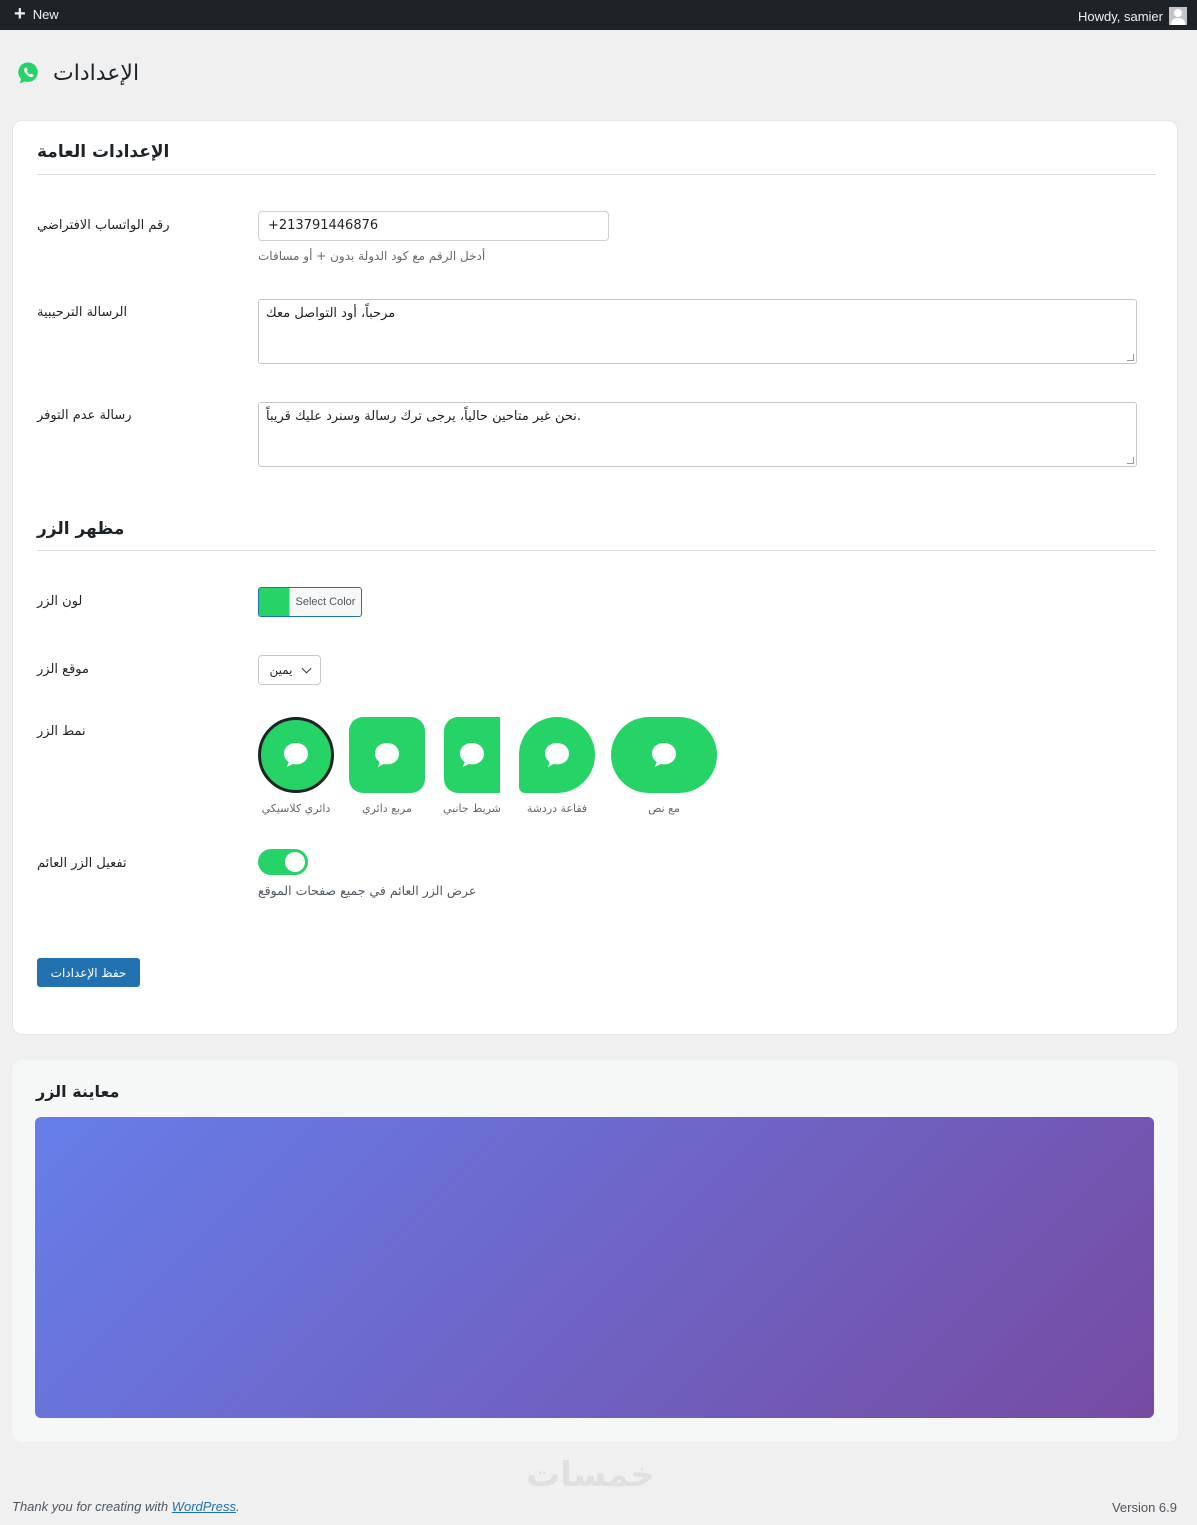 The width and height of the screenshot is (1197, 1525). I want to click on style-caption: شريط جانبي, so click(472, 808).